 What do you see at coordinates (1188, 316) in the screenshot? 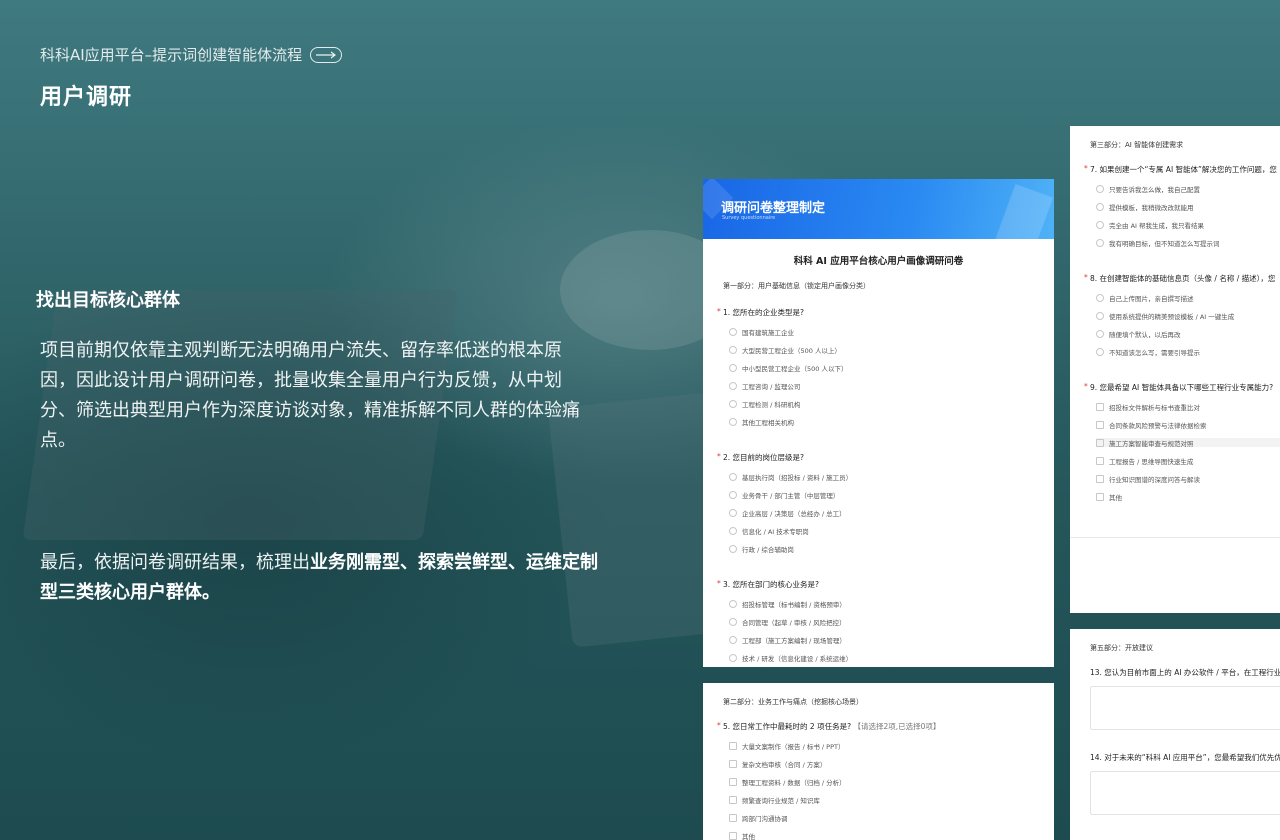
I see `radio-option: 使用系统提供的精美预设模板 / AI 一键生成` at bounding box center [1188, 316].